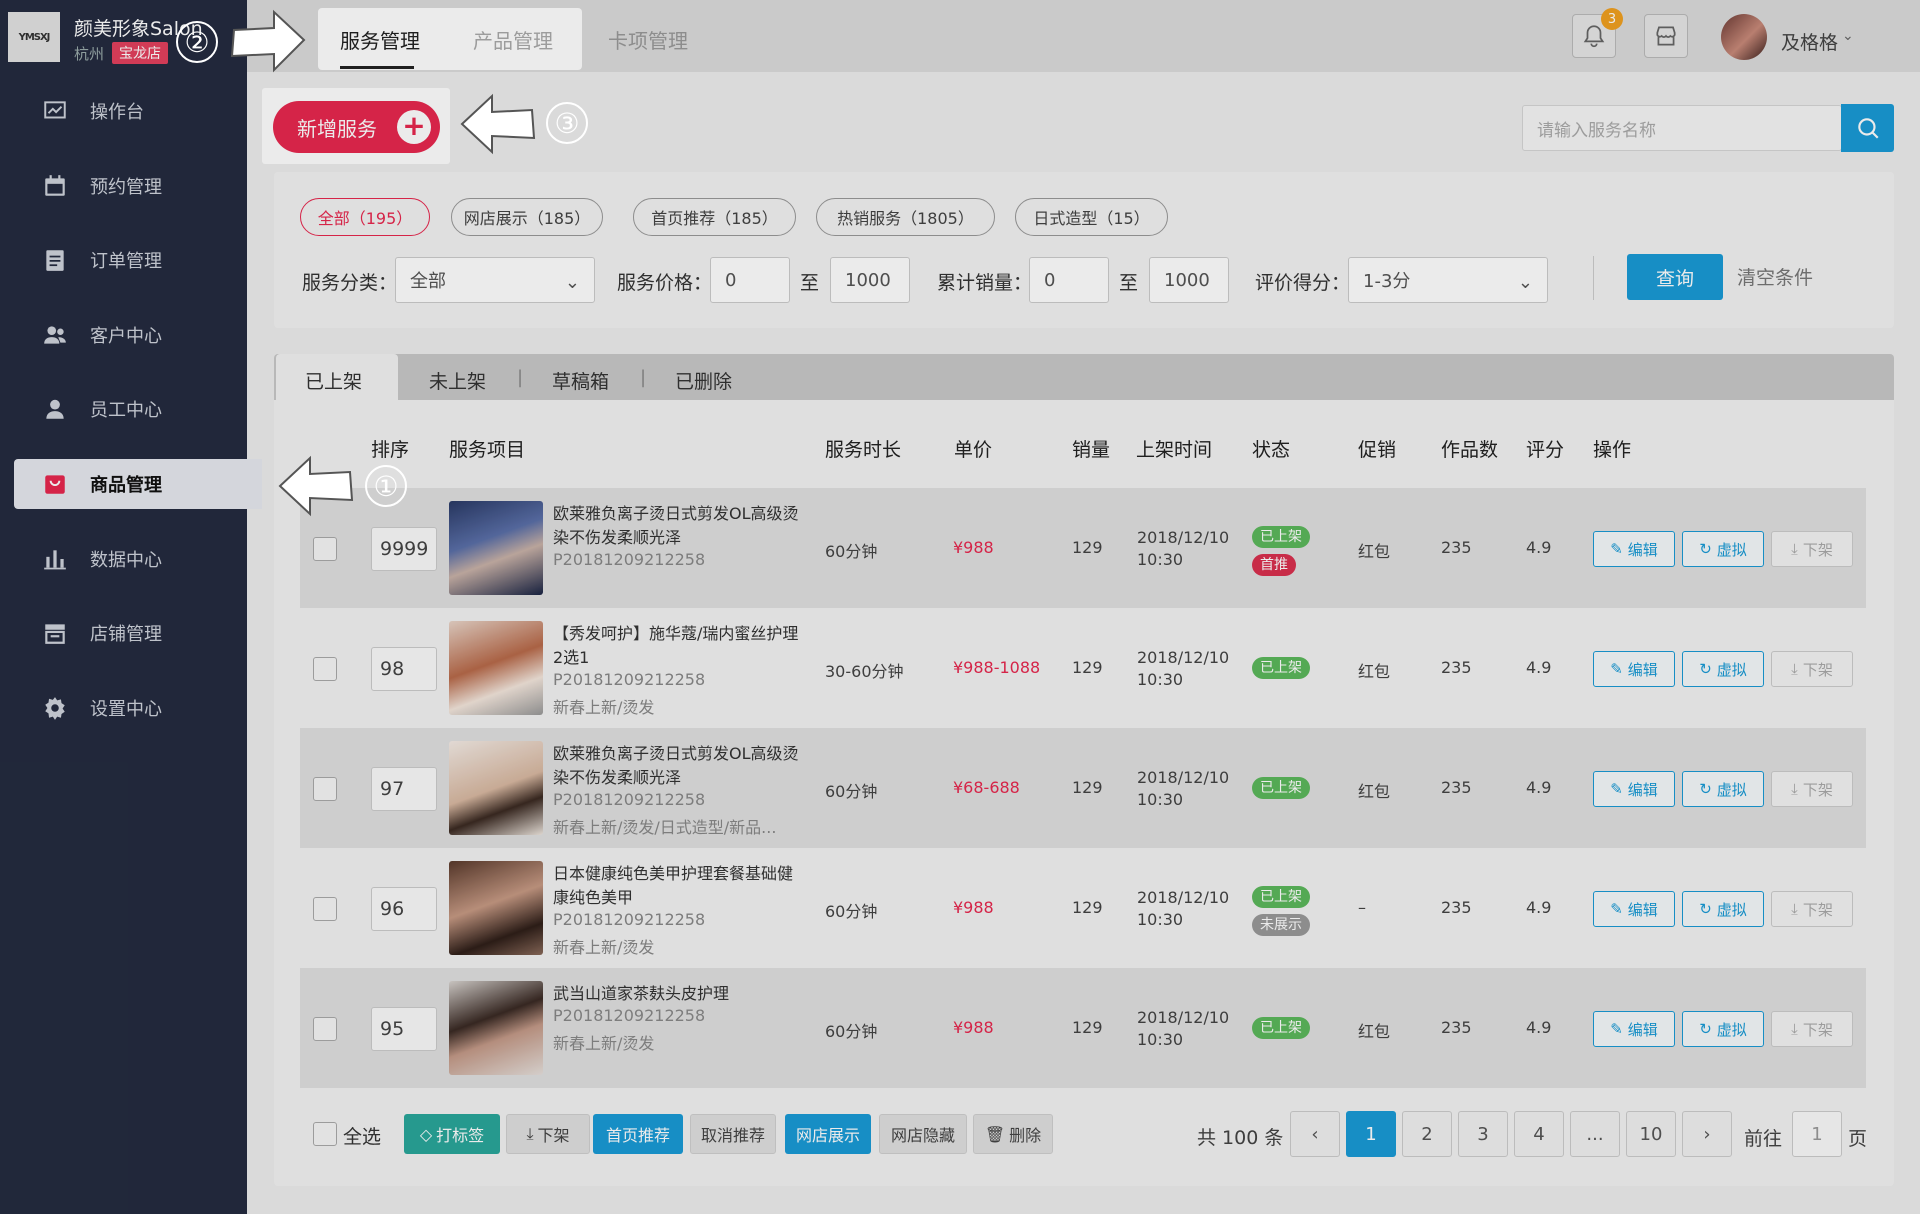 The image size is (1920, 1214). What do you see at coordinates (123, 111) in the screenshot?
I see `sidebar-item-0: 操作台` at bounding box center [123, 111].